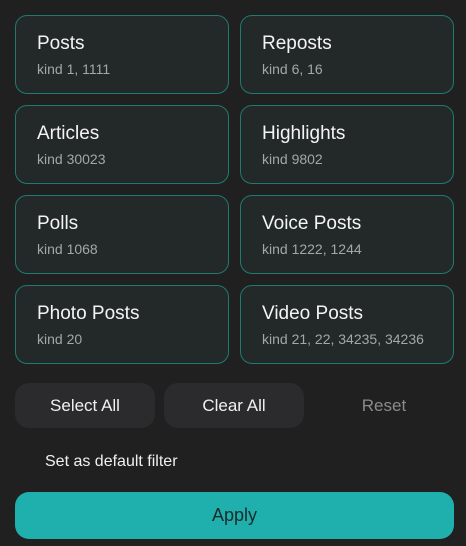  What do you see at coordinates (85, 405) in the screenshot?
I see `select-all-button: Select All` at bounding box center [85, 405].